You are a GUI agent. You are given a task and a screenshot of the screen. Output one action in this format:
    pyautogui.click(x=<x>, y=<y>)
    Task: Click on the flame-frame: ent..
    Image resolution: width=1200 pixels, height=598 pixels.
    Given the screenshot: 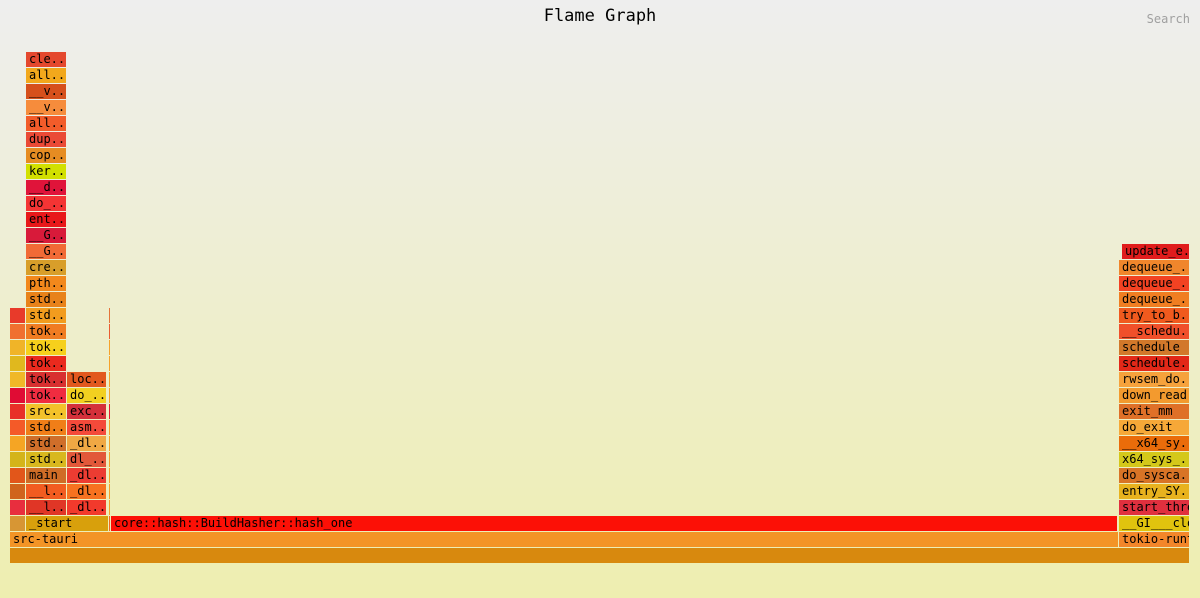 What is the action you would take?
    pyautogui.click(x=46, y=219)
    